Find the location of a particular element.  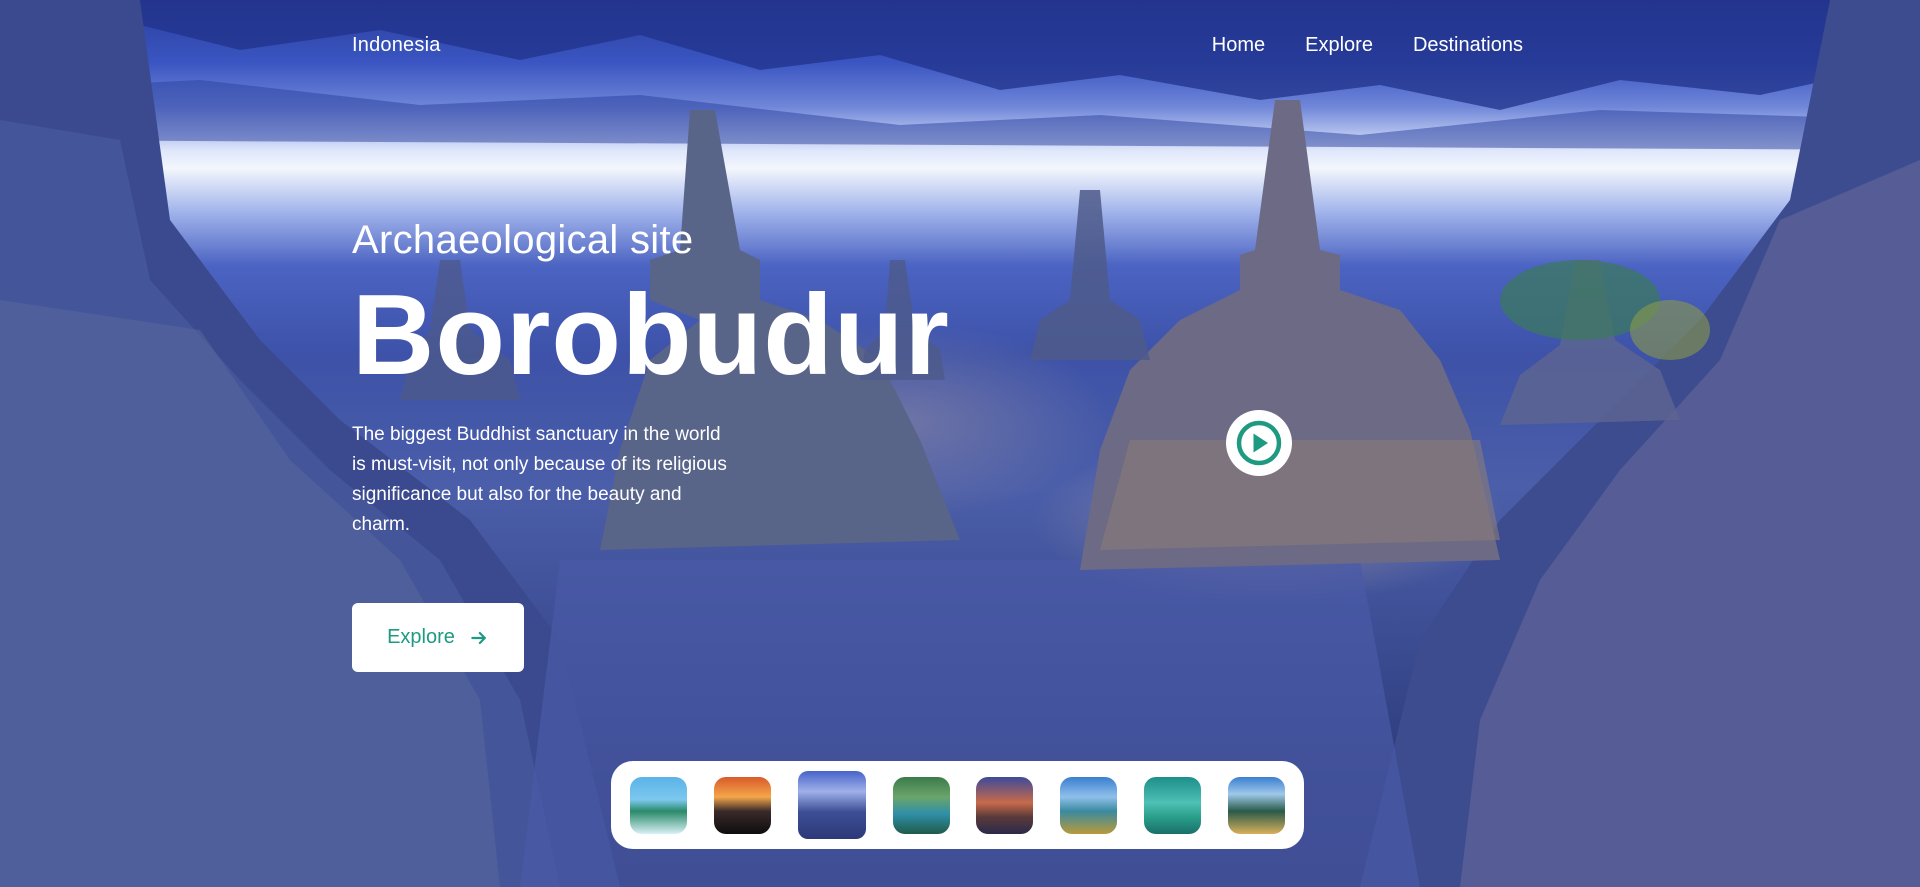

borobudur-thumbnail is located at coordinates (831, 805).